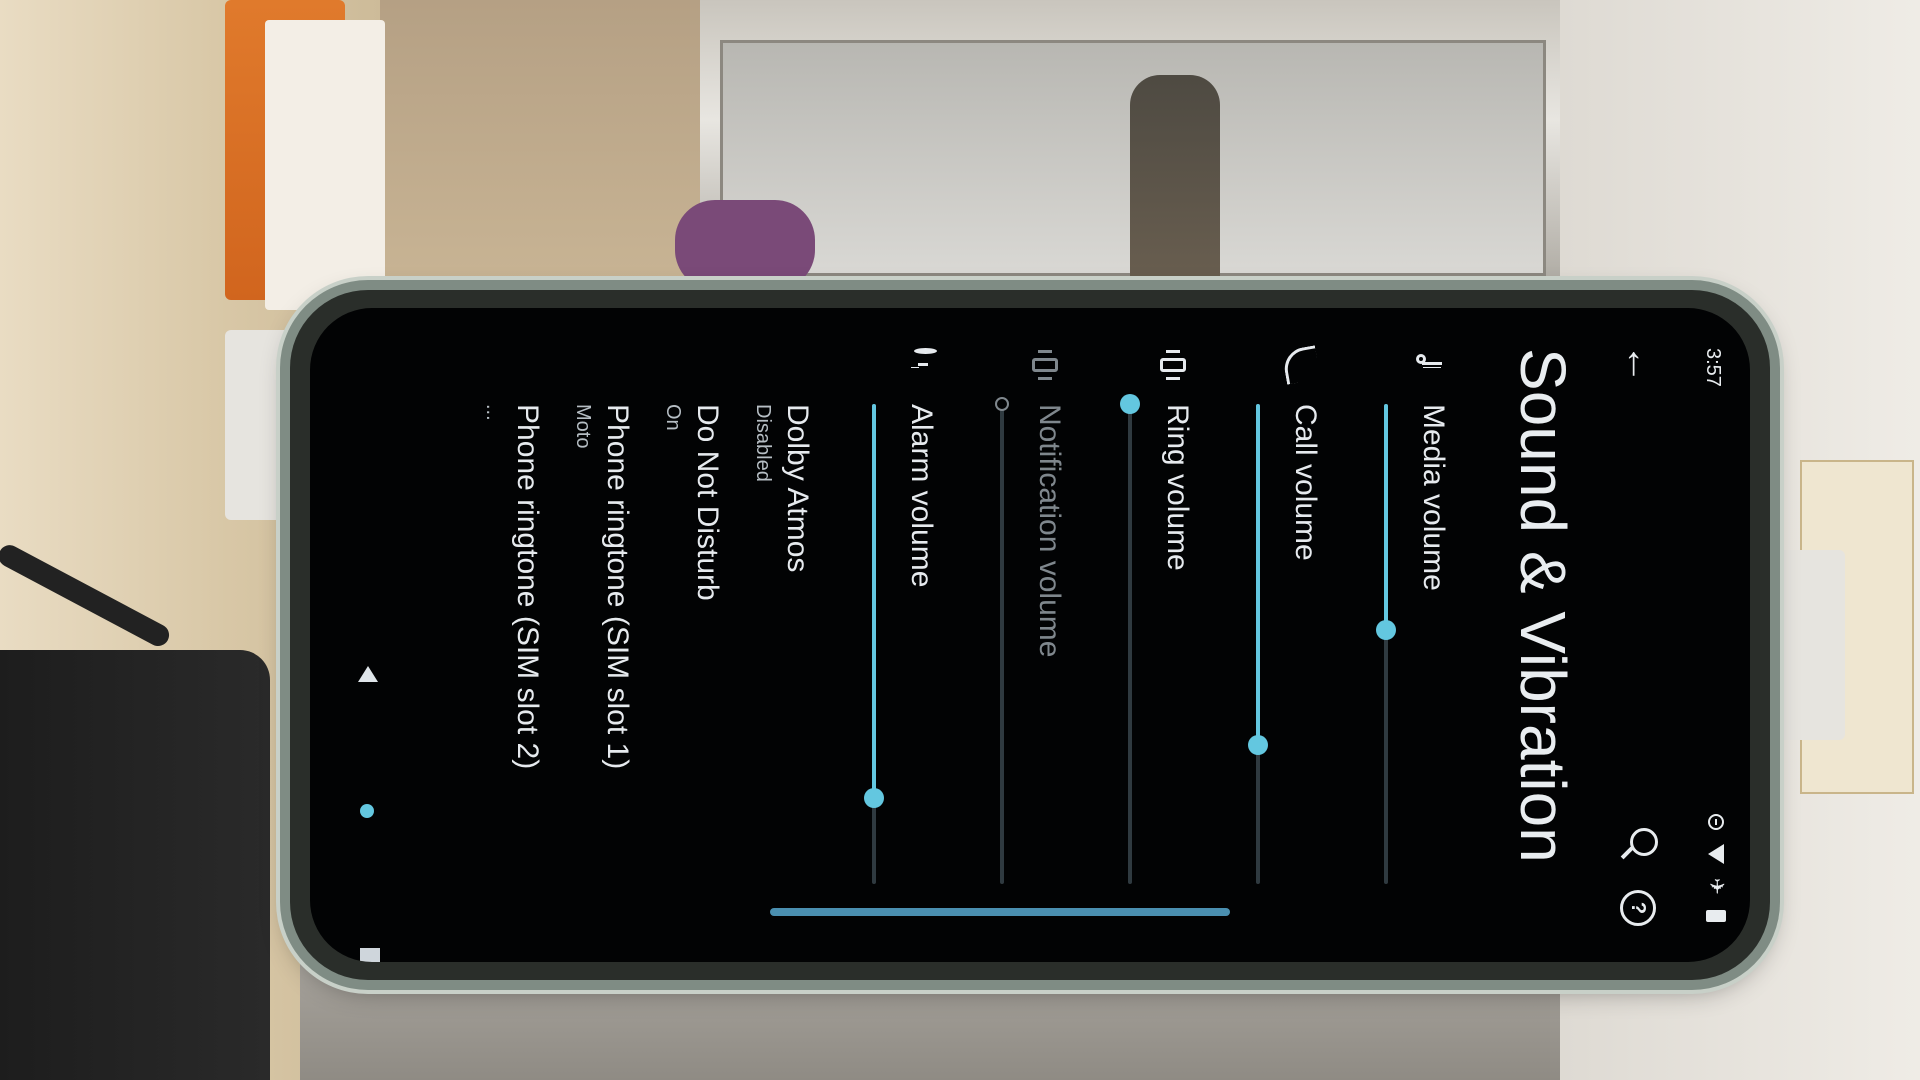 This screenshot has height=1080, width=1920. I want to click on pointer-marker, so click(368, 674).